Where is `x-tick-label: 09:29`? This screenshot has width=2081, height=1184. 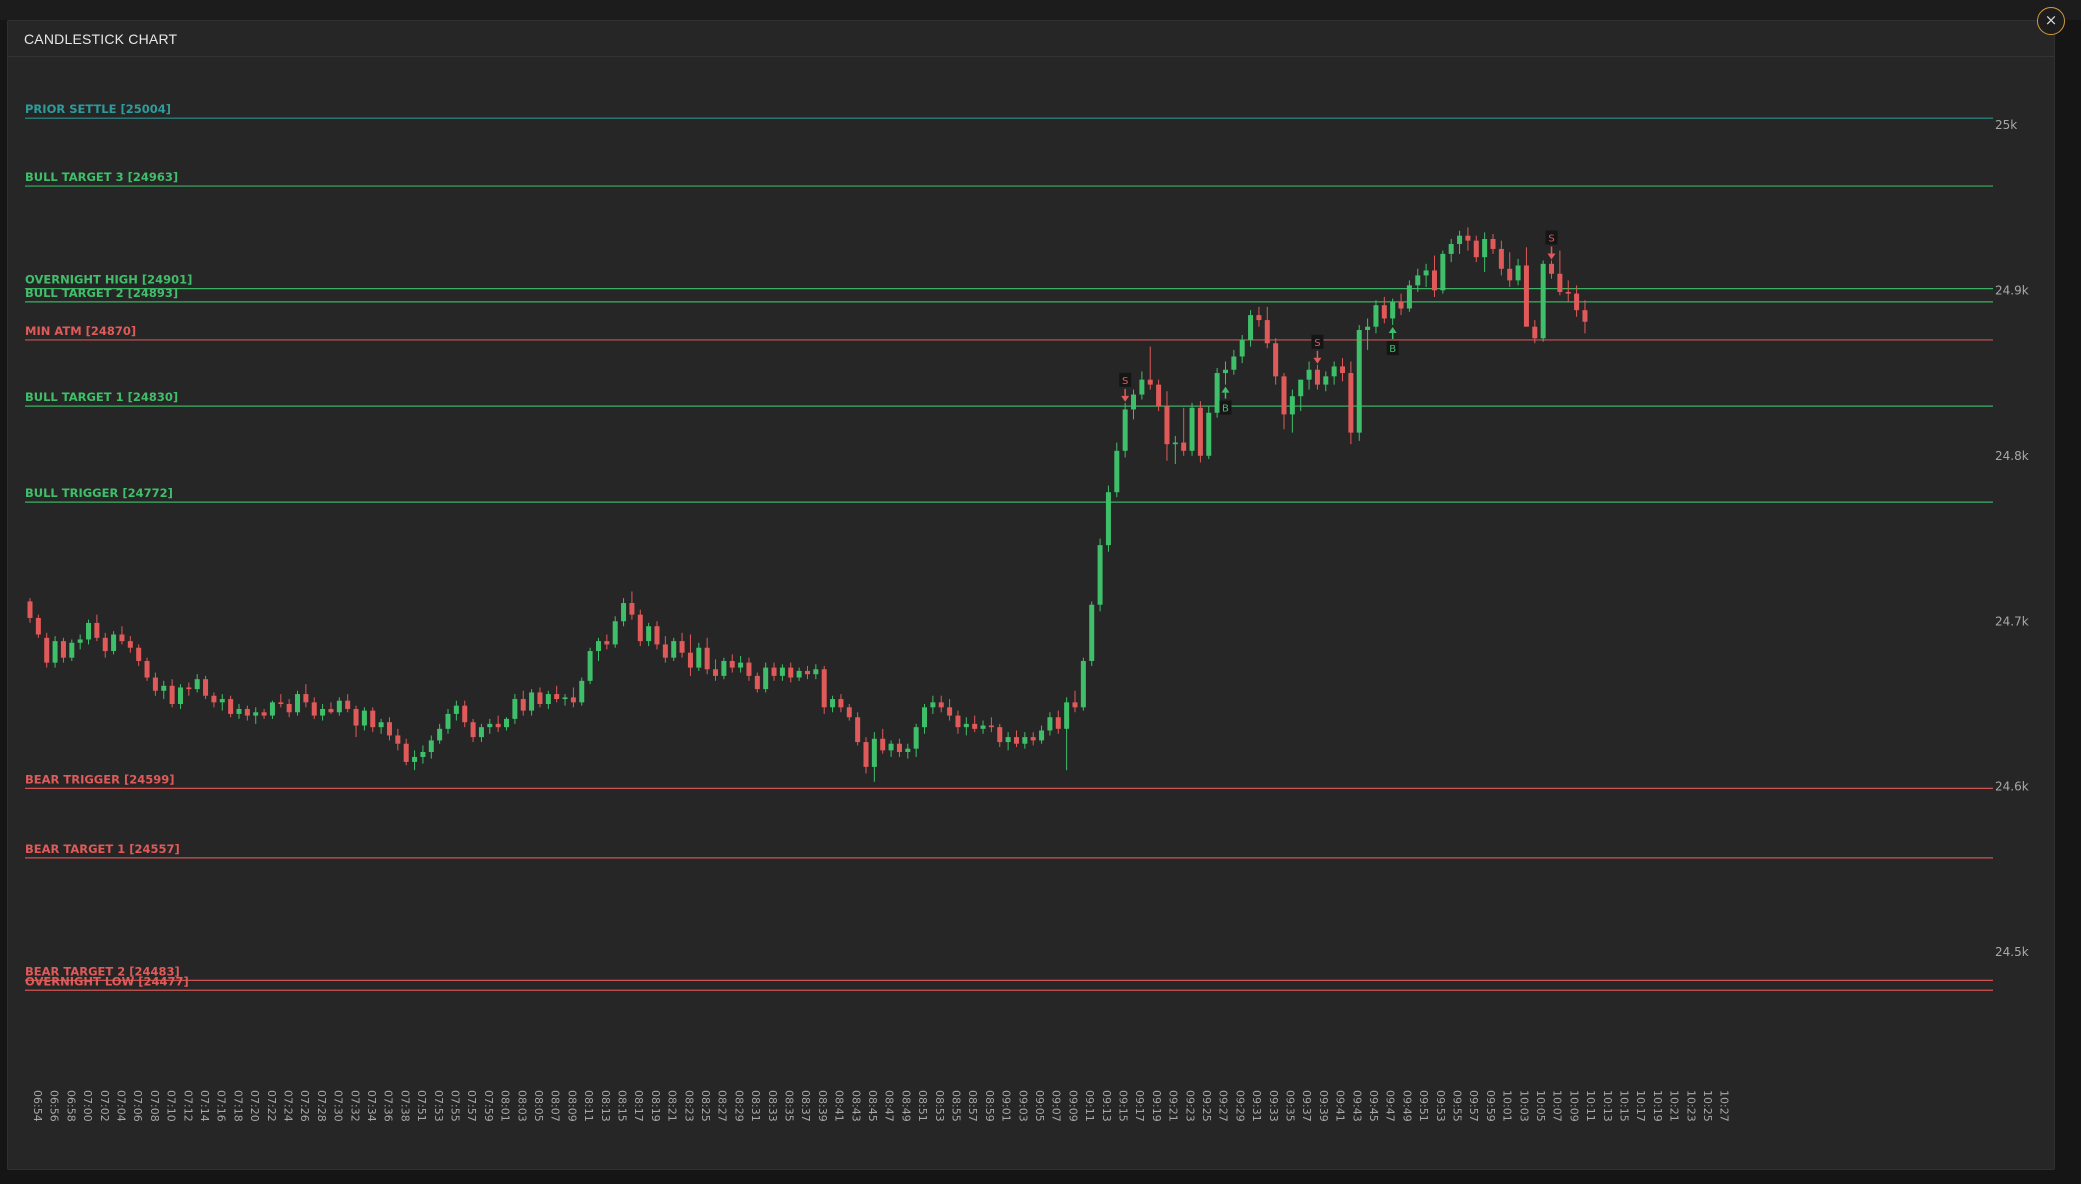 x-tick-label: 09:29 is located at coordinates (1239, 1106).